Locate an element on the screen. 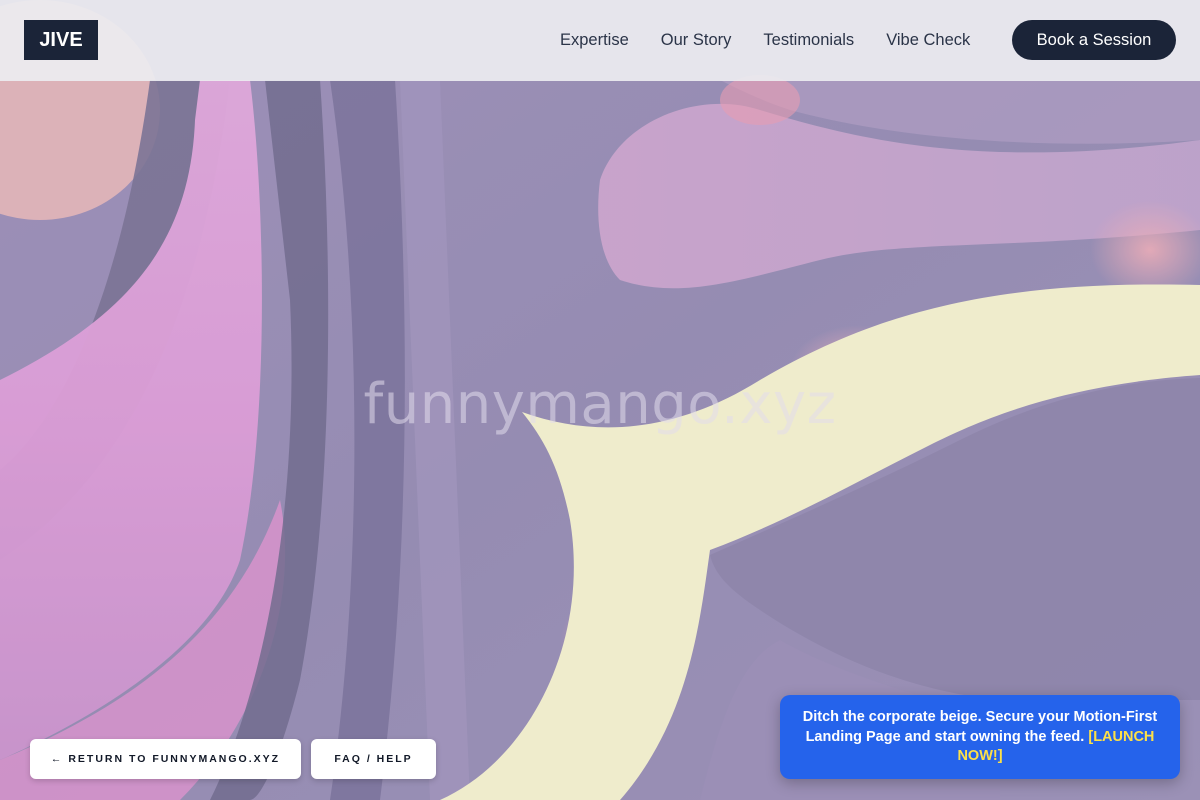 Image resolution: width=1200 pixels, height=800 pixels. hero-watermark: funnymango.xyz is located at coordinates (600, 404).